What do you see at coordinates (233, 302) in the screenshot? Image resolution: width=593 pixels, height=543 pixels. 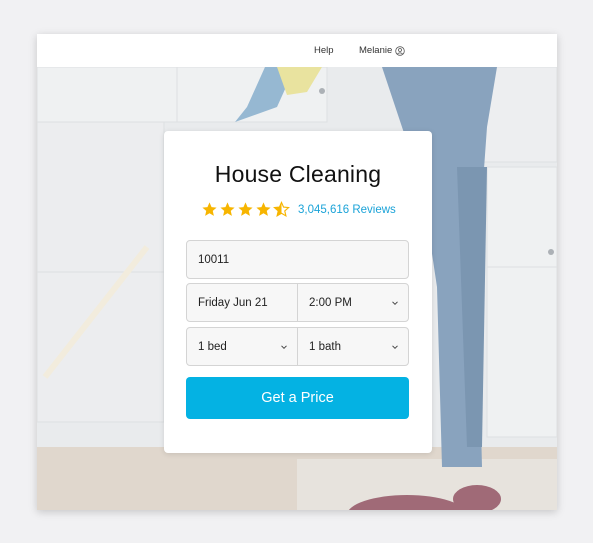 I see `date-value: Friday Jun 21` at bounding box center [233, 302].